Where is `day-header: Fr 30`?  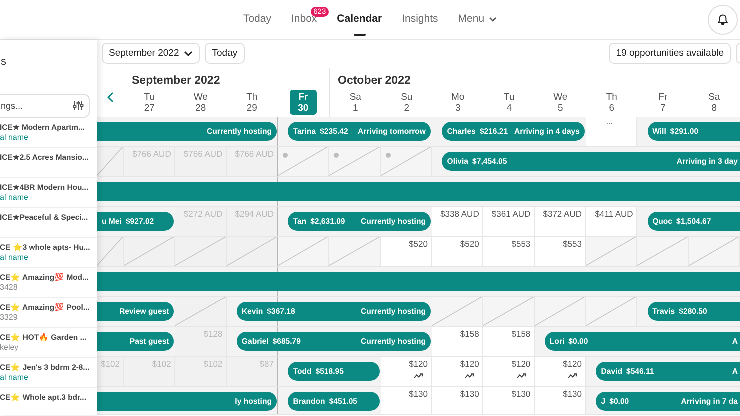
day-header: Fr 30 is located at coordinates (303, 102).